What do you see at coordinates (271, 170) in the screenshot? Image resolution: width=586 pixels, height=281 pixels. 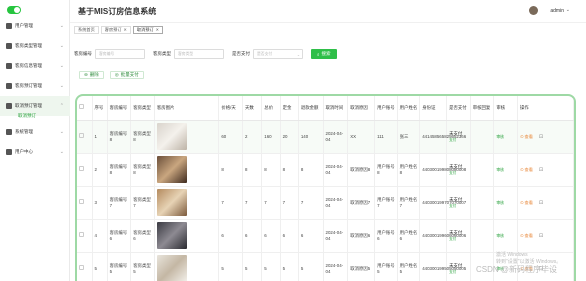 I see `cell-total: 8` at bounding box center [271, 170].